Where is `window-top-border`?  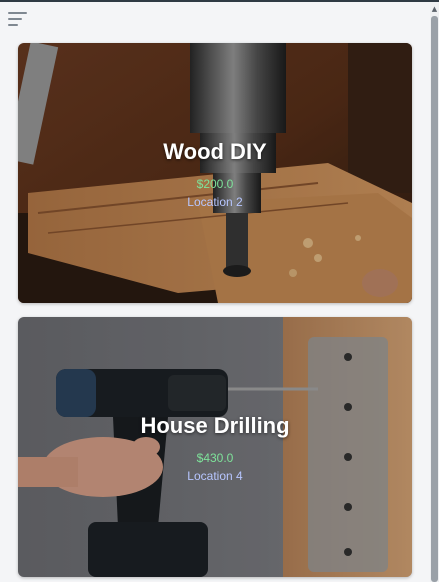 window-top-border is located at coordinates (219, 1).